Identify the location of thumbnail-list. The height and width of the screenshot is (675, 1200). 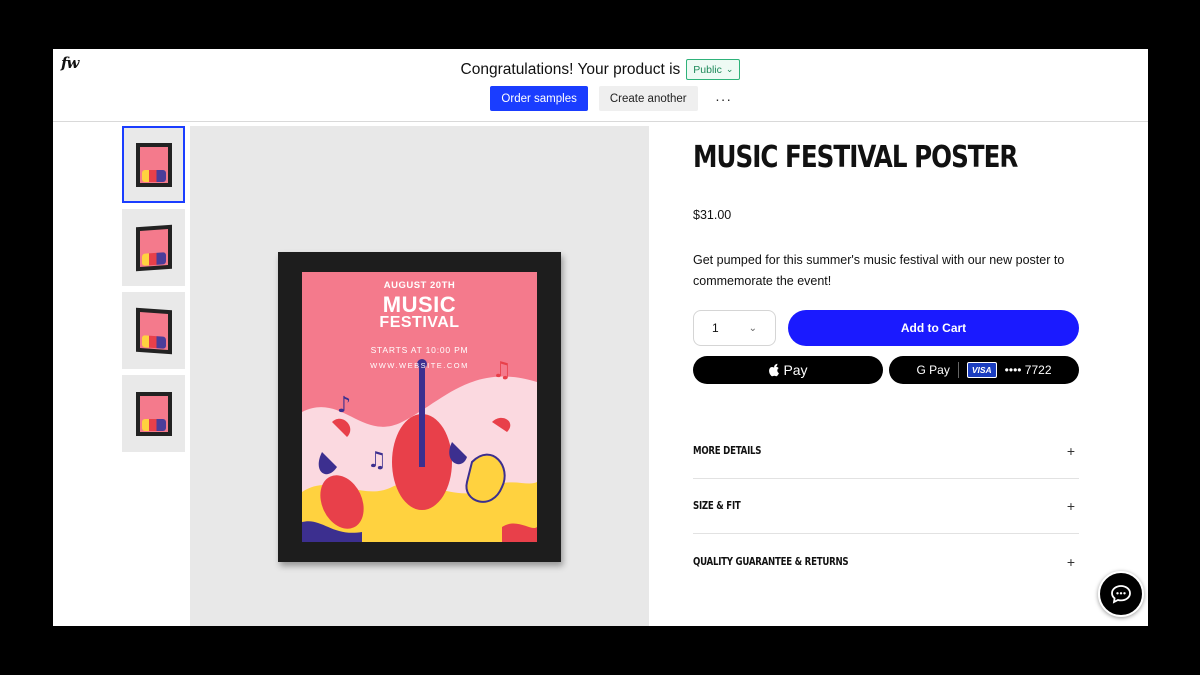
(153, 292).